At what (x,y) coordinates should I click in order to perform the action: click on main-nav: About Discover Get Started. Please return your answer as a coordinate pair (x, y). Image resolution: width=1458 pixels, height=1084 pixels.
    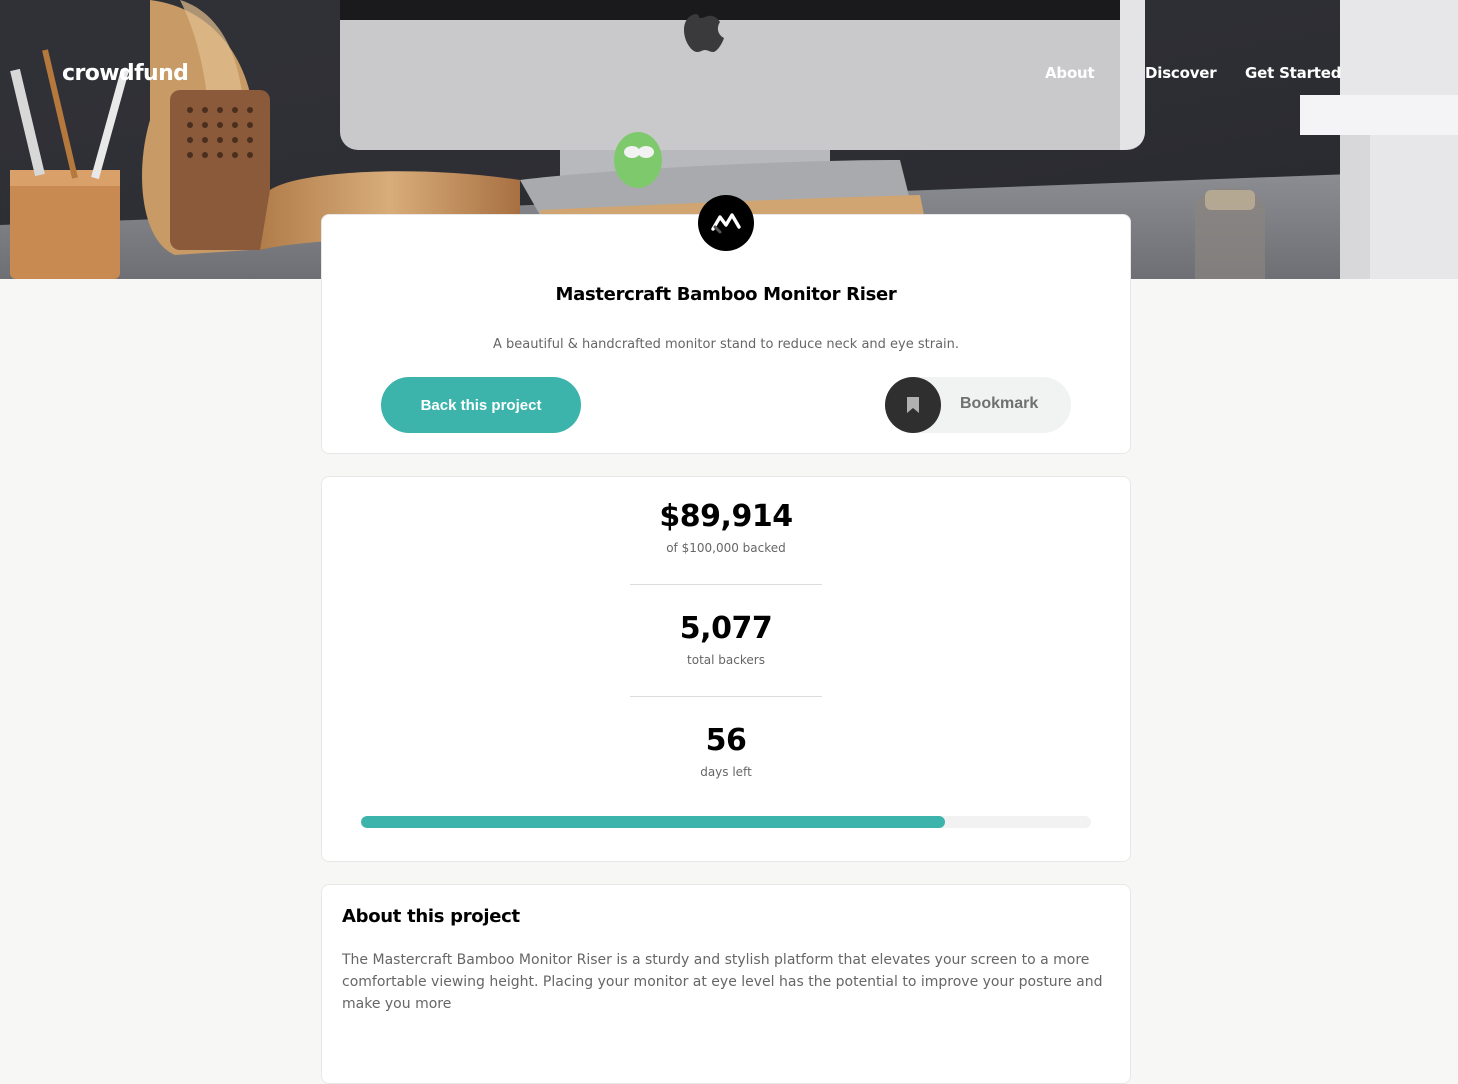
    Looking at the image, I should click on (729, 75).